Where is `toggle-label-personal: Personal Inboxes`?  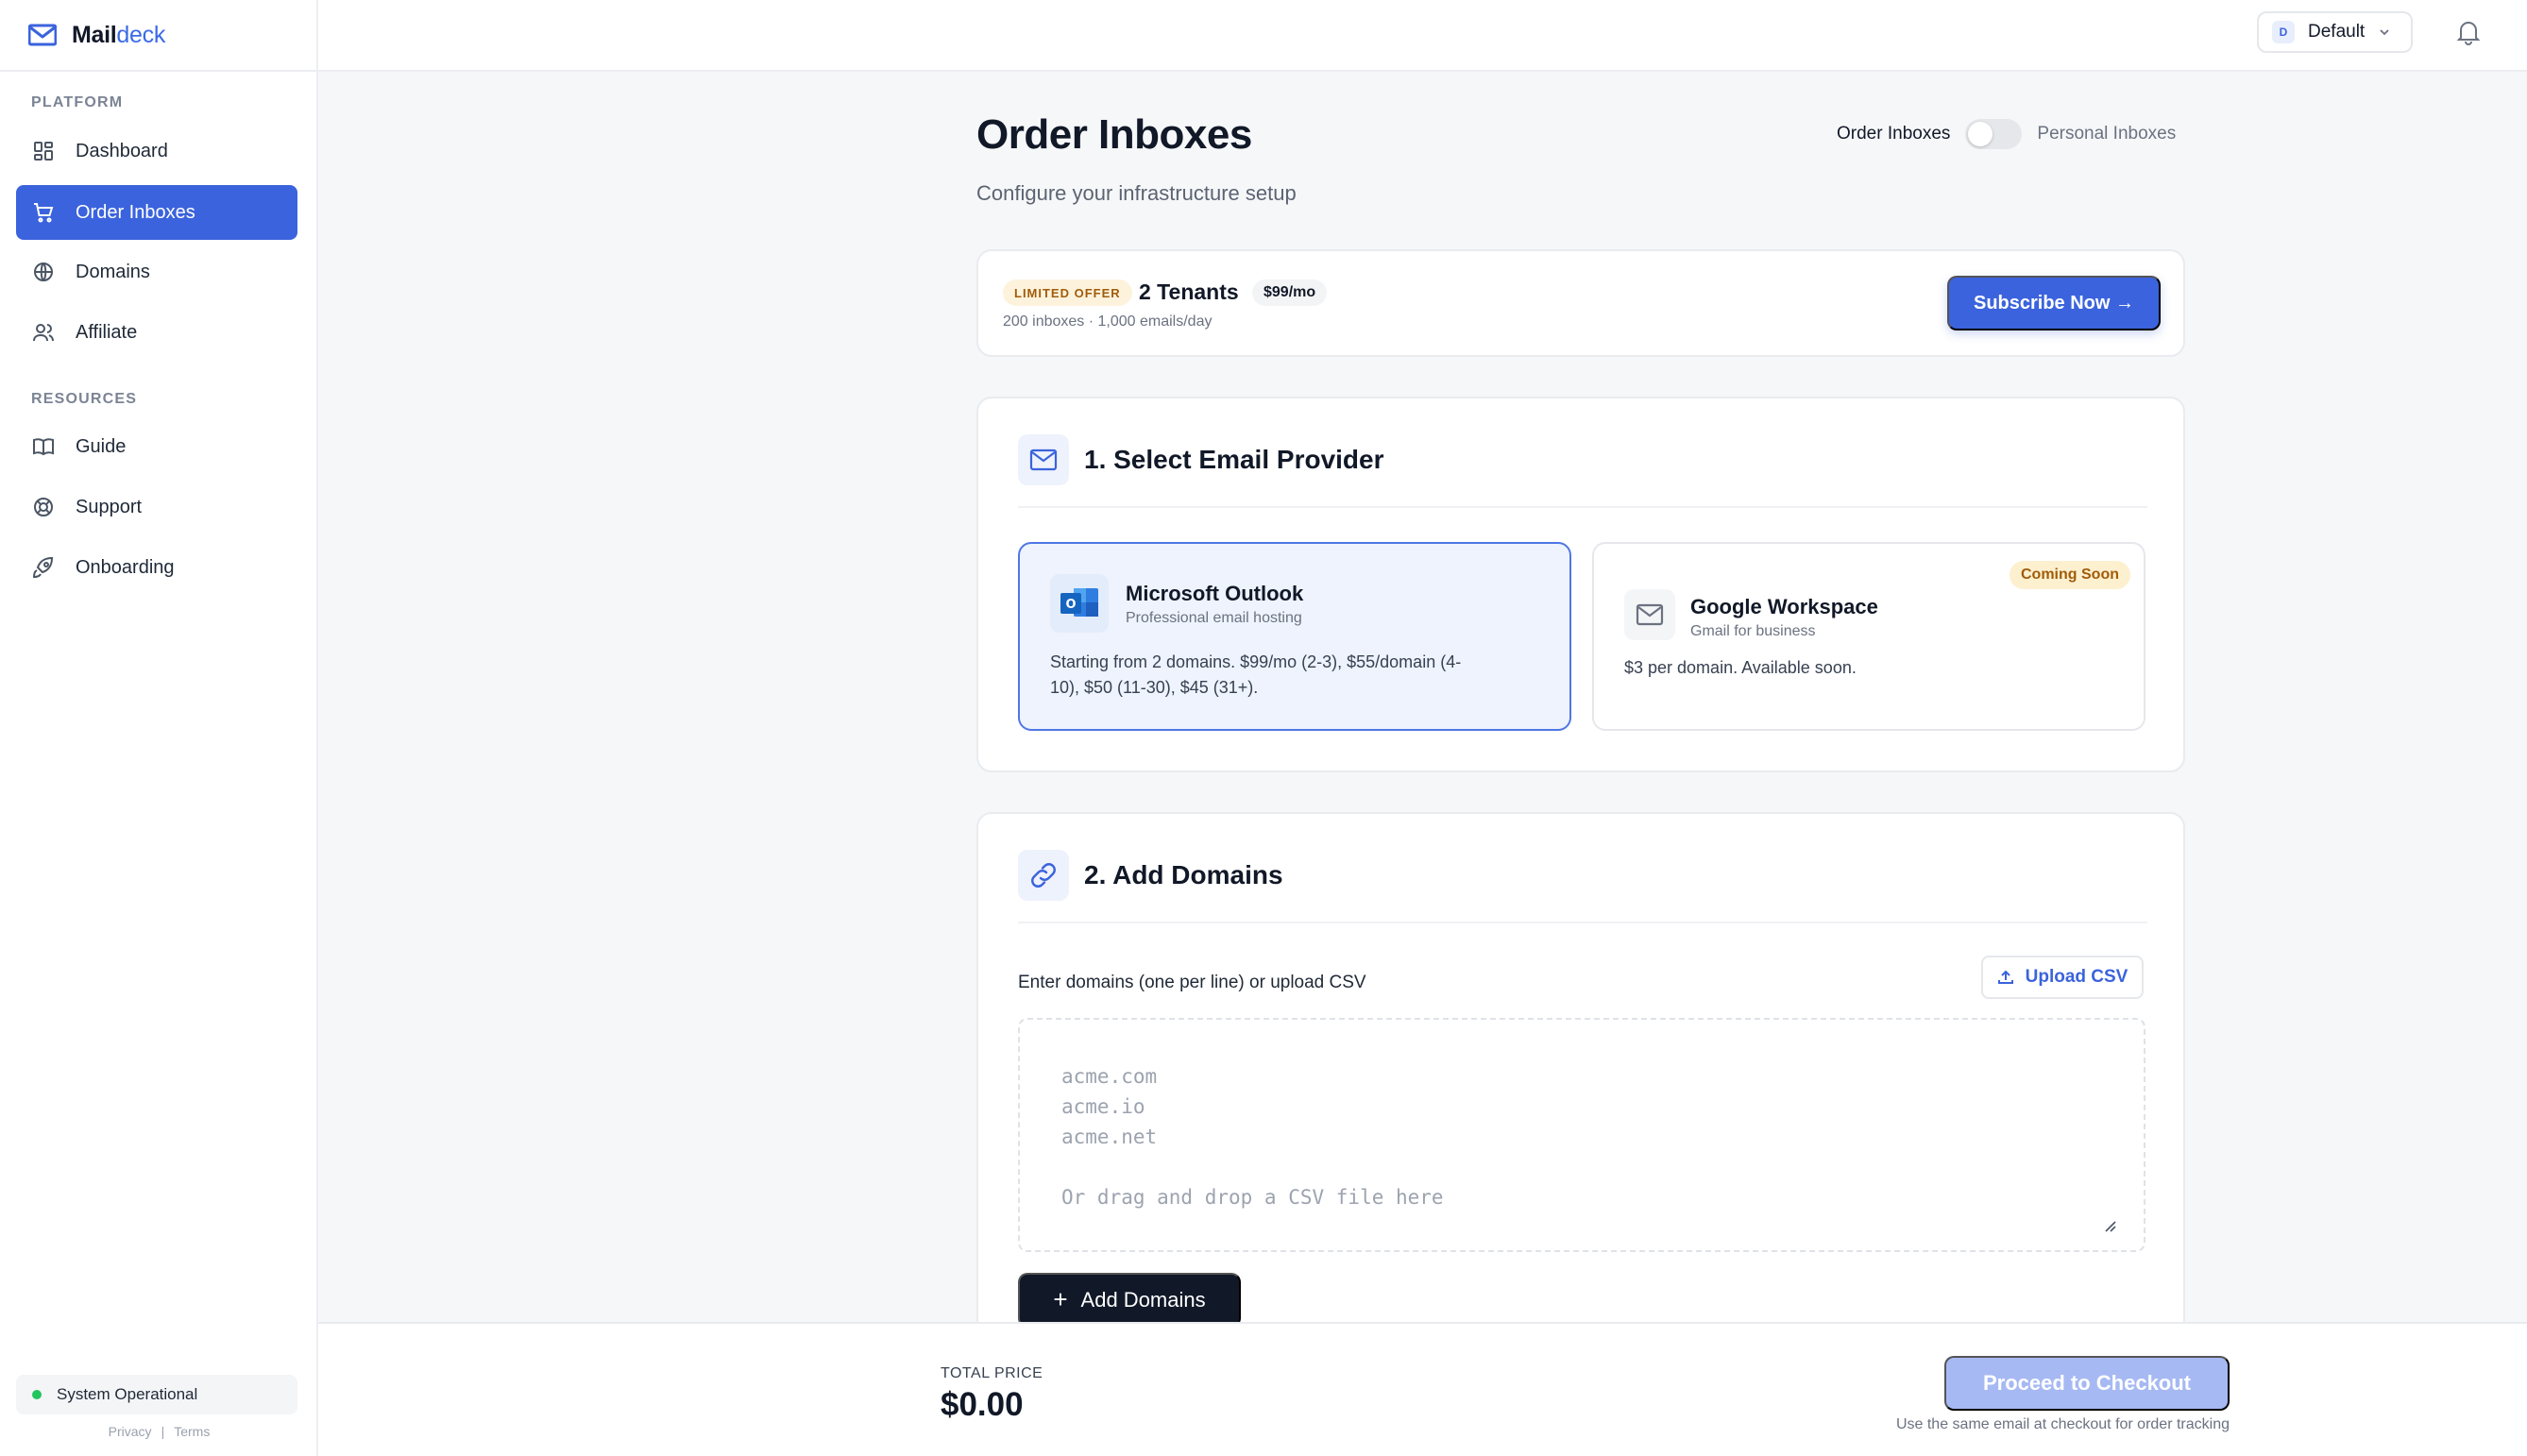 toggle-label-personal: Personal Inboxes is located at coordinates (2106, 134).